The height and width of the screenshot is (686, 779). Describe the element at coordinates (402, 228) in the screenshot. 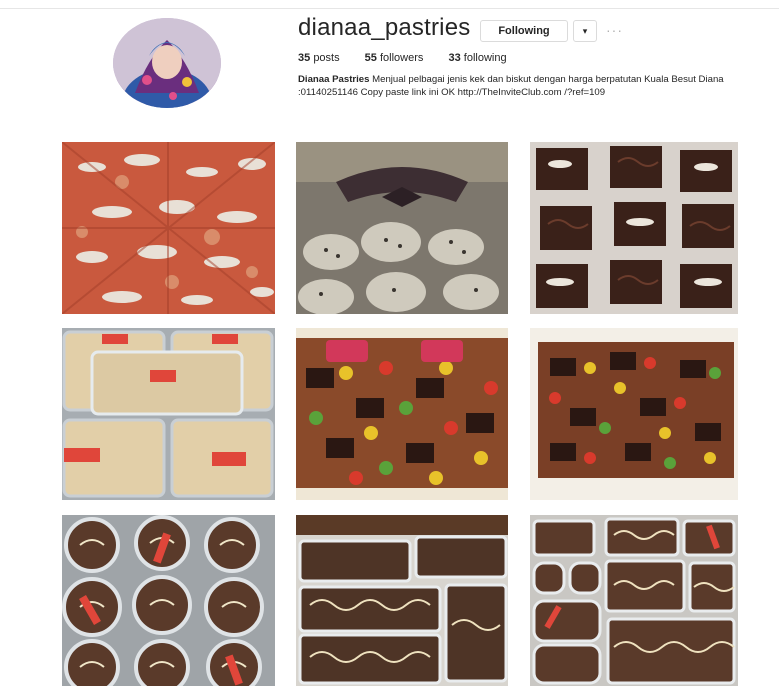

I see `post-tile-cookies-jar` at that location.